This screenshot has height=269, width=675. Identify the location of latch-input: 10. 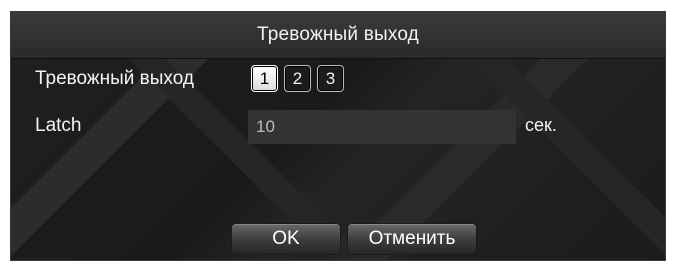
(382, 127).